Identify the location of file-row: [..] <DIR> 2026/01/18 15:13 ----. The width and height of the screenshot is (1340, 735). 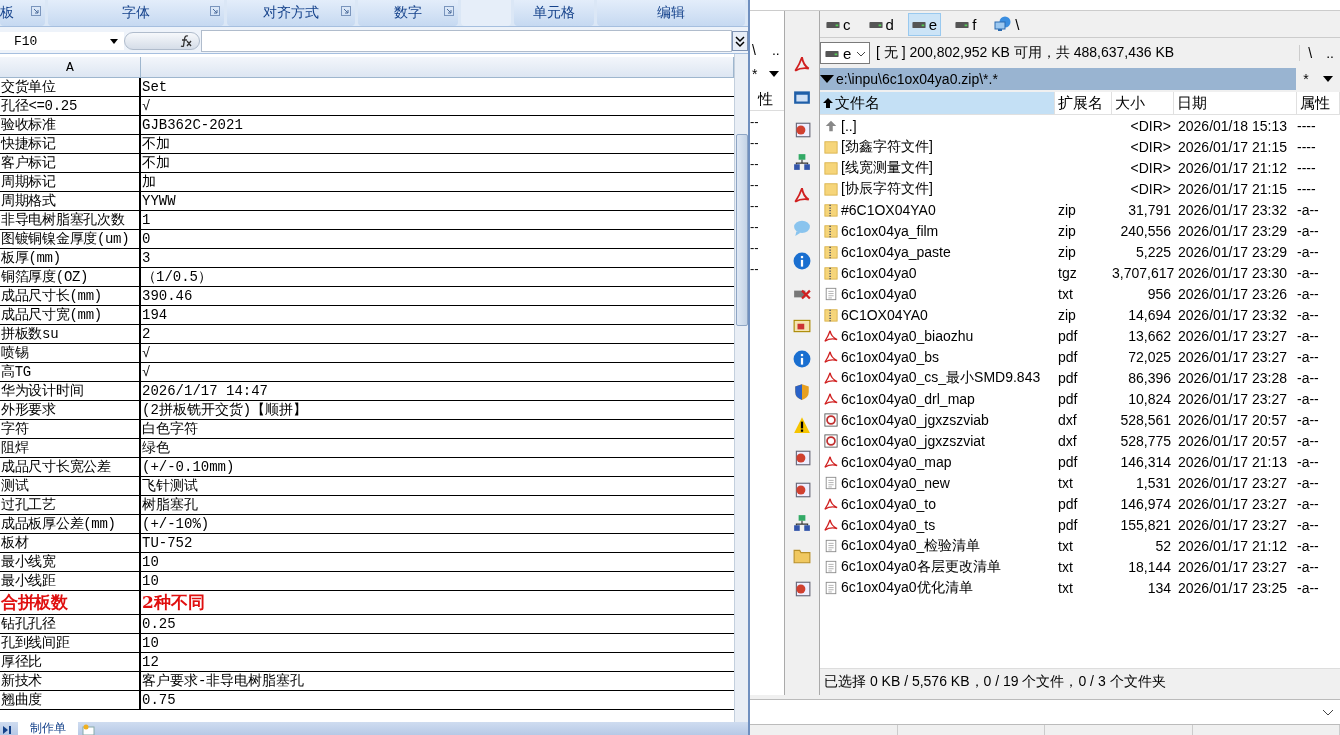
(1080, 125).